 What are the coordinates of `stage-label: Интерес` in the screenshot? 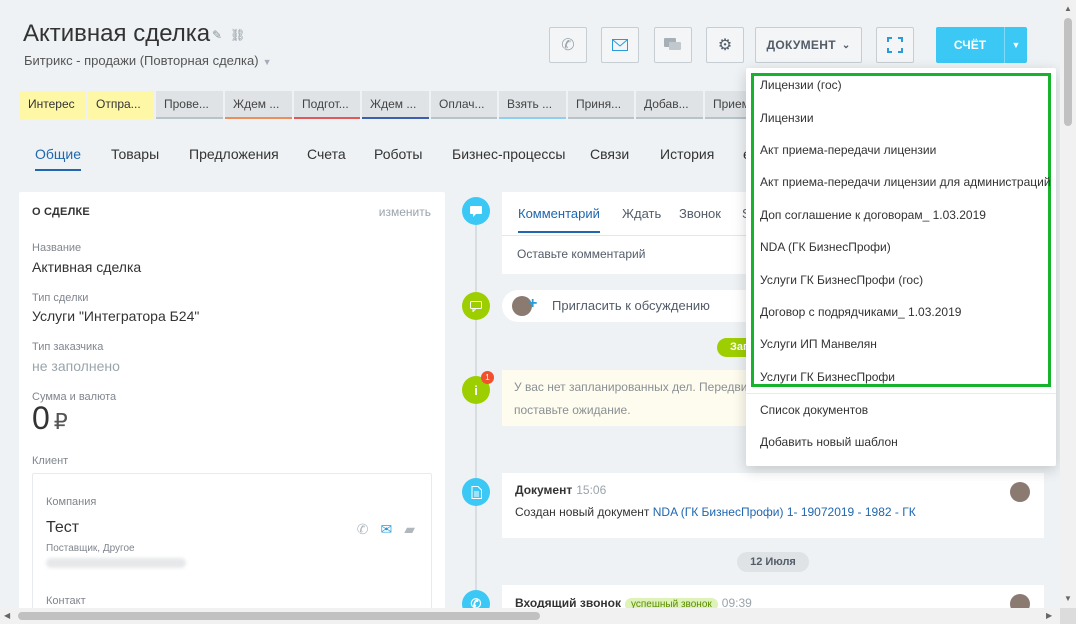 It's located at (51, 104).